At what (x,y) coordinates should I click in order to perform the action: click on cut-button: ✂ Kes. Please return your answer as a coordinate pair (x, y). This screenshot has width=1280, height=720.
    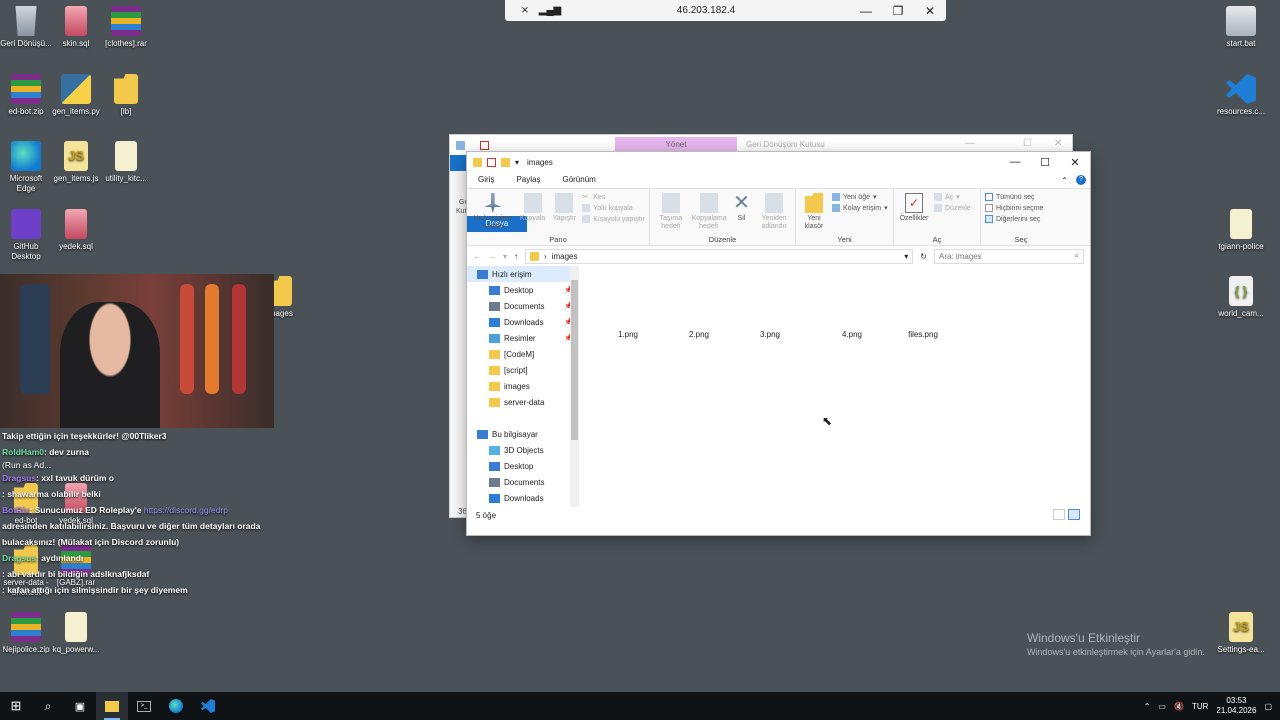
    Looking at the image, I should click on (613, 197).